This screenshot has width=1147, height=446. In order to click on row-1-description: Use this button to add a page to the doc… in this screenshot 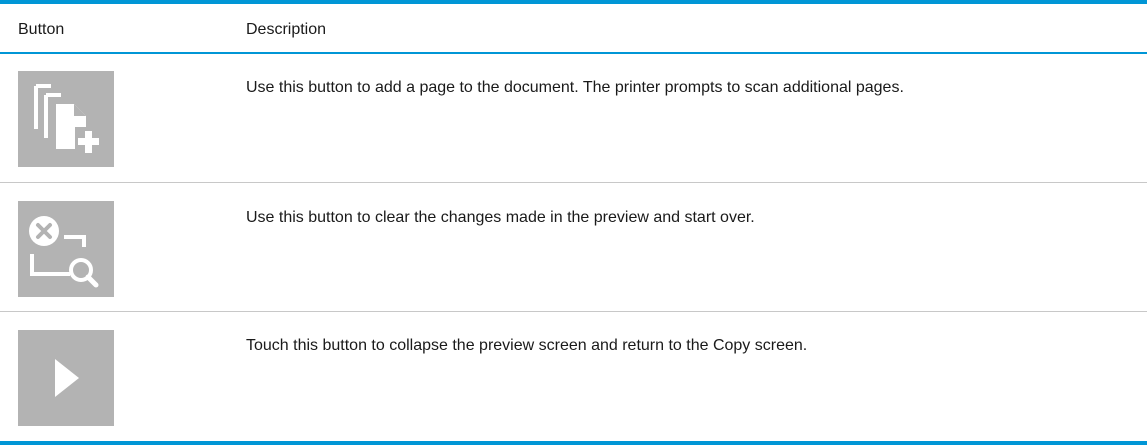, I will do `click(575, 87)`.